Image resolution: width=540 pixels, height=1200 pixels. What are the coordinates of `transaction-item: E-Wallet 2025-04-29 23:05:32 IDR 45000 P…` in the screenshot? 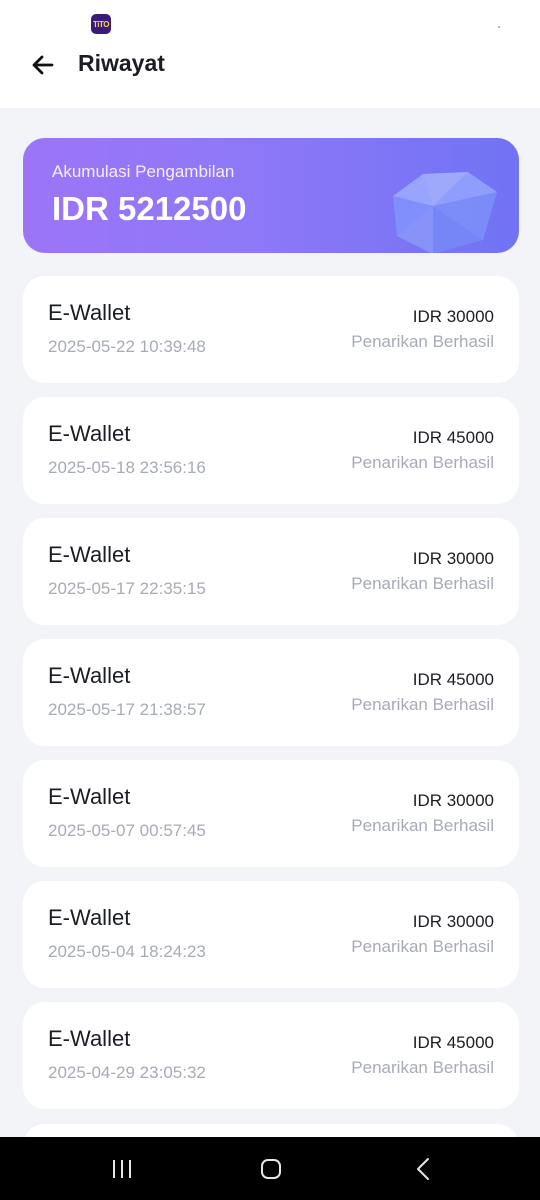 It's located at (271, 1055).